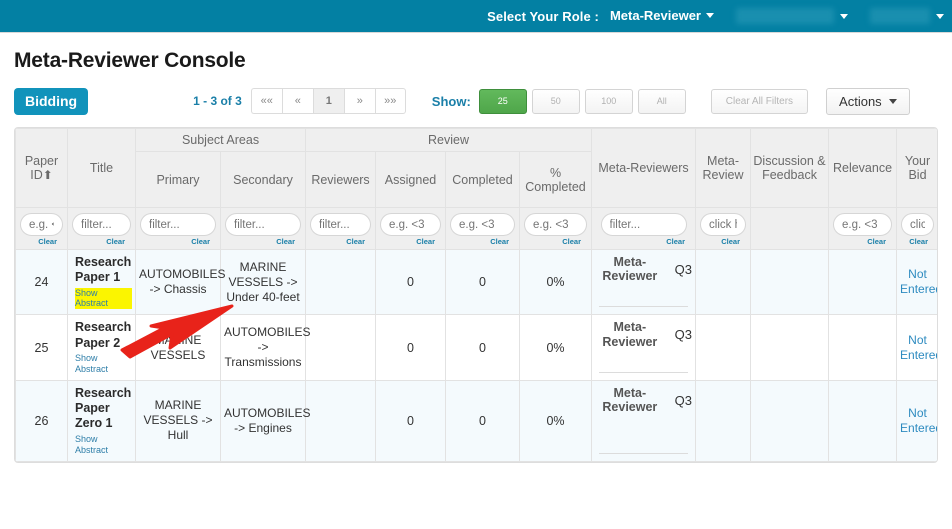 This screenshot has height=529, width=952. What do you see at coordinates (844, 16) in the screenshot?
I see `chevron-down-icon` at bounding box center [844, 16].